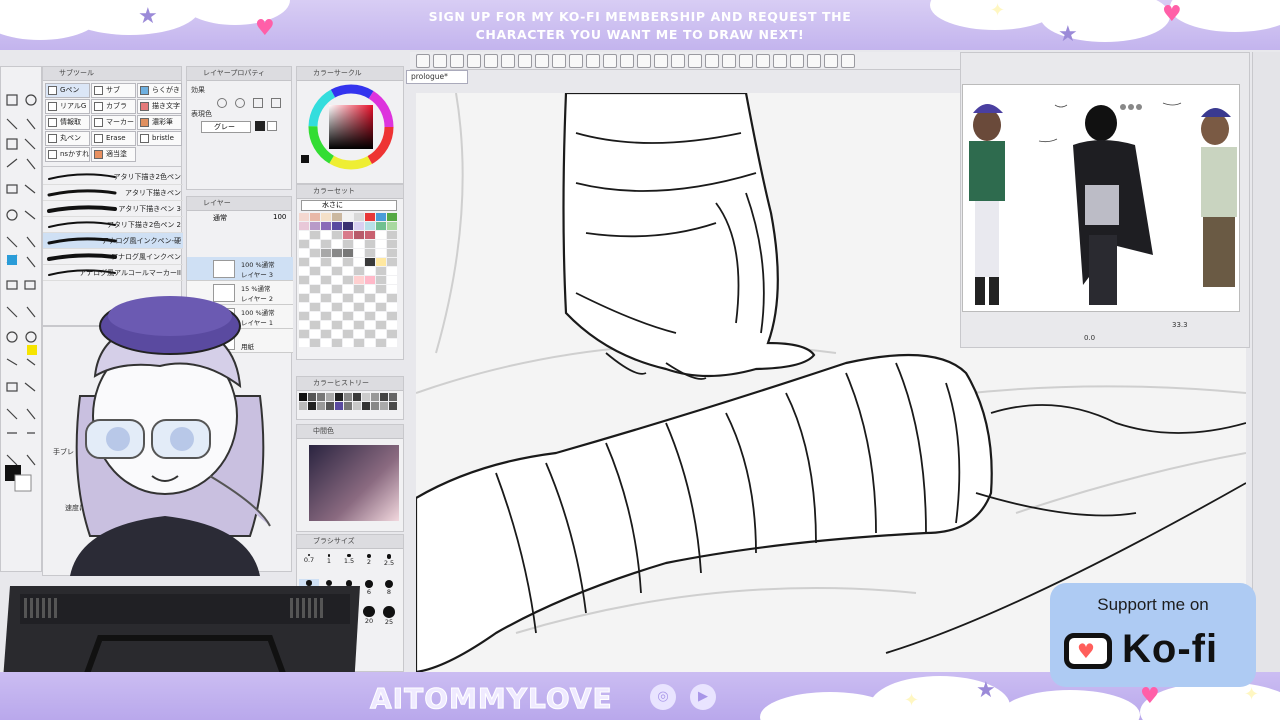 The image size is (1280, 720). What do you see at coordinates (113, 122) in the screenshot?
I see `subtool-item: マーカー` at bounding box center [113, 122].